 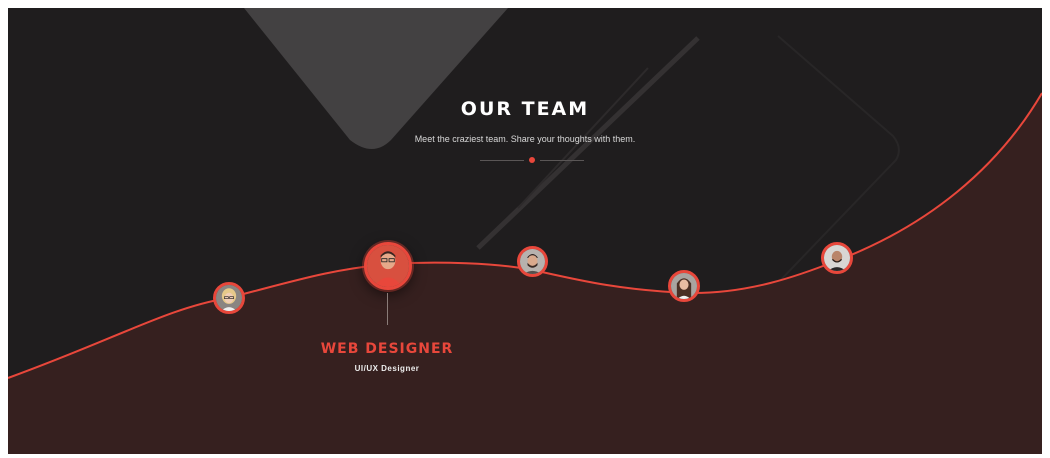 I want to click on avatar-man-bald-icon, so click(x=837, y=258).